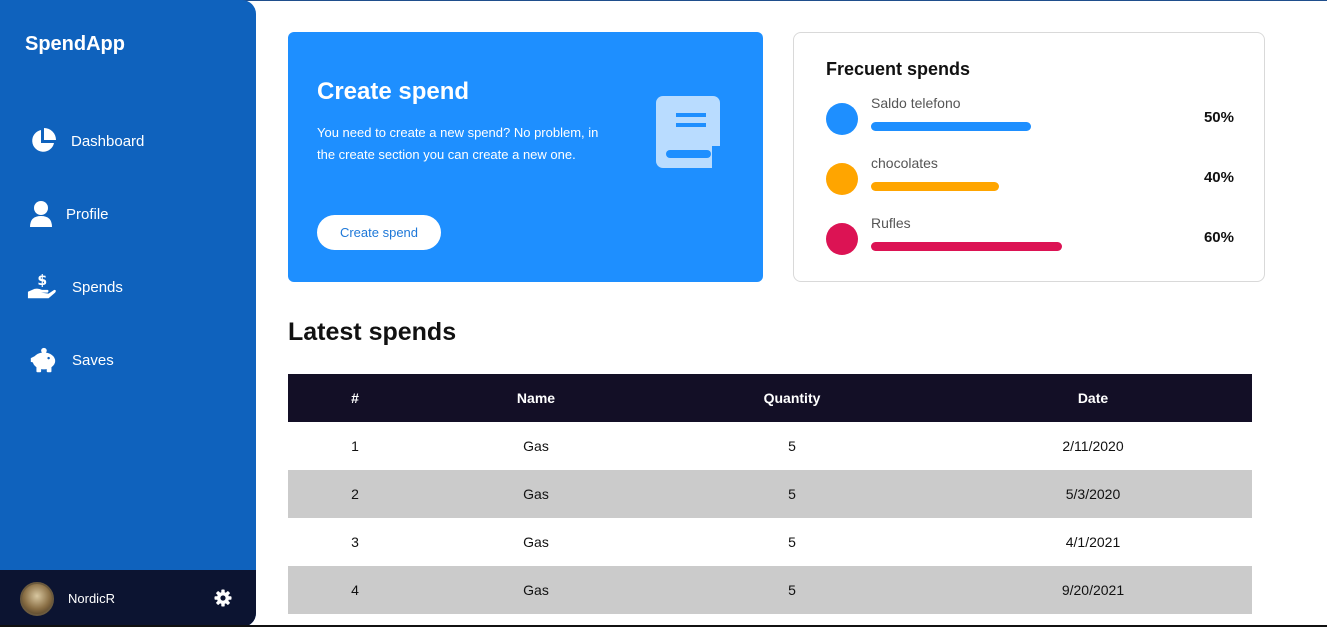  I want to click on table-row: 3 Gas 5 4/1/2021, so click(770, 542).